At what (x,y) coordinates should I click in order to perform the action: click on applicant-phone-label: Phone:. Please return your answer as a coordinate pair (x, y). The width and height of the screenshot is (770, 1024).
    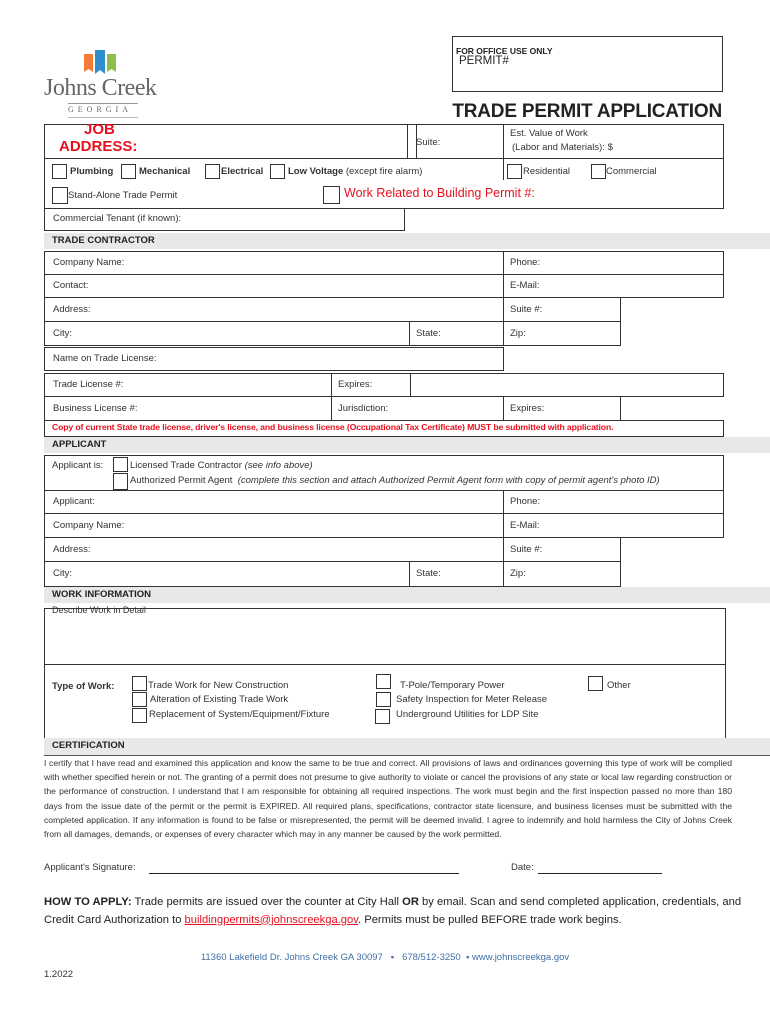
    Looking at the image, I should click on (525, 501).